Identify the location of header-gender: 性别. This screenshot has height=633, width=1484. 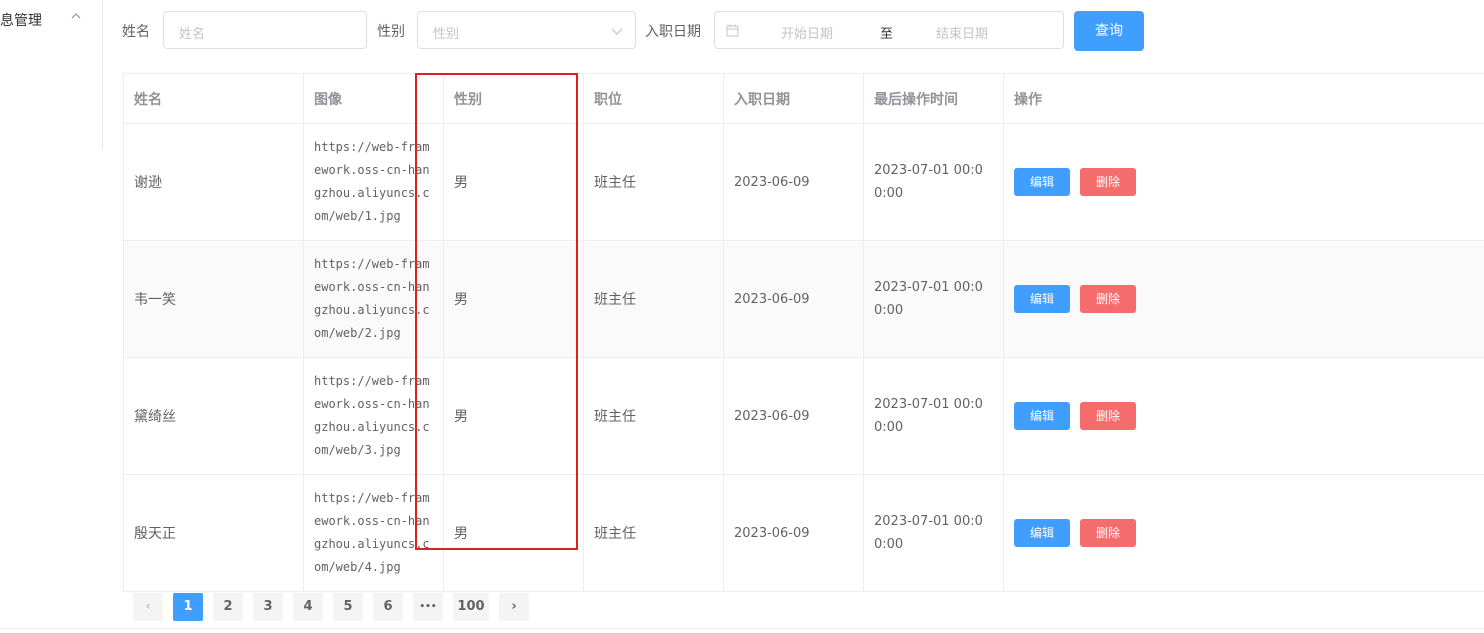
(514, 98).